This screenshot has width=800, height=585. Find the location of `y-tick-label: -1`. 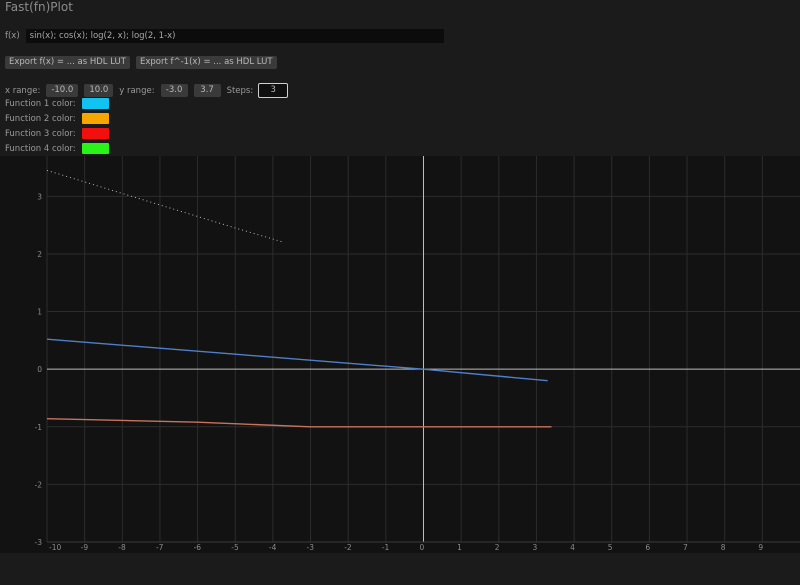

y-tick-label: -1 is located at coordinates (39, 427).